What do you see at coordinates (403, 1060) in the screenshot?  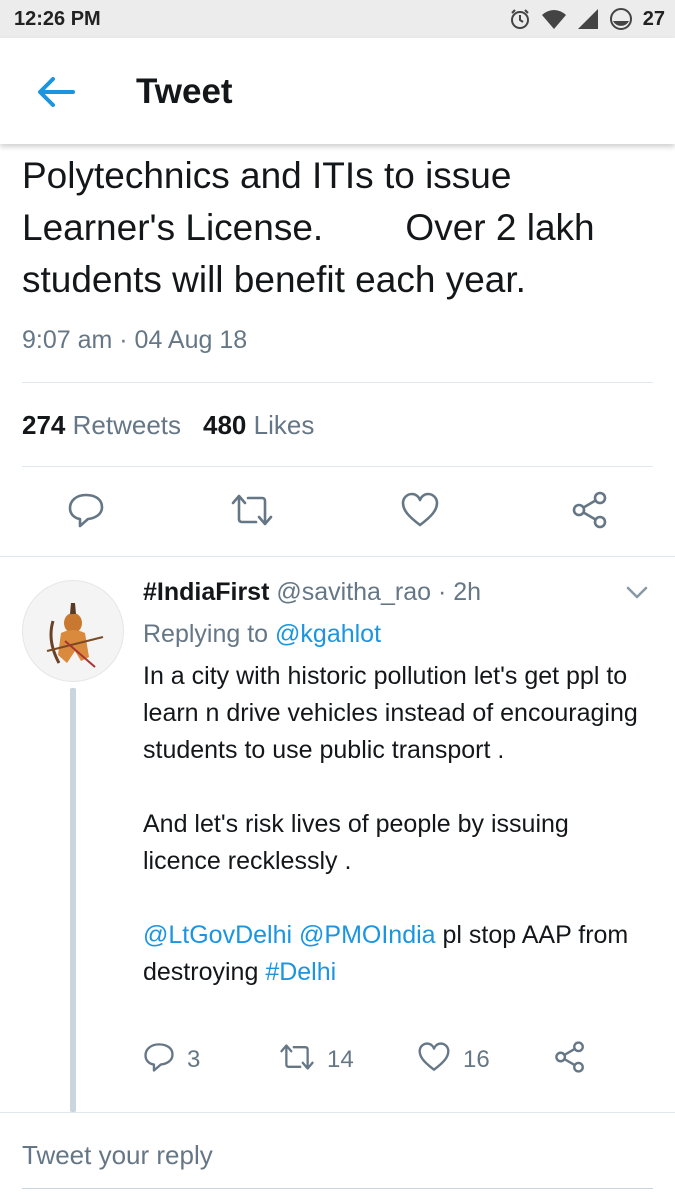 I see `reply-actions: 3 14 16` at bounding box center [403, 1060].